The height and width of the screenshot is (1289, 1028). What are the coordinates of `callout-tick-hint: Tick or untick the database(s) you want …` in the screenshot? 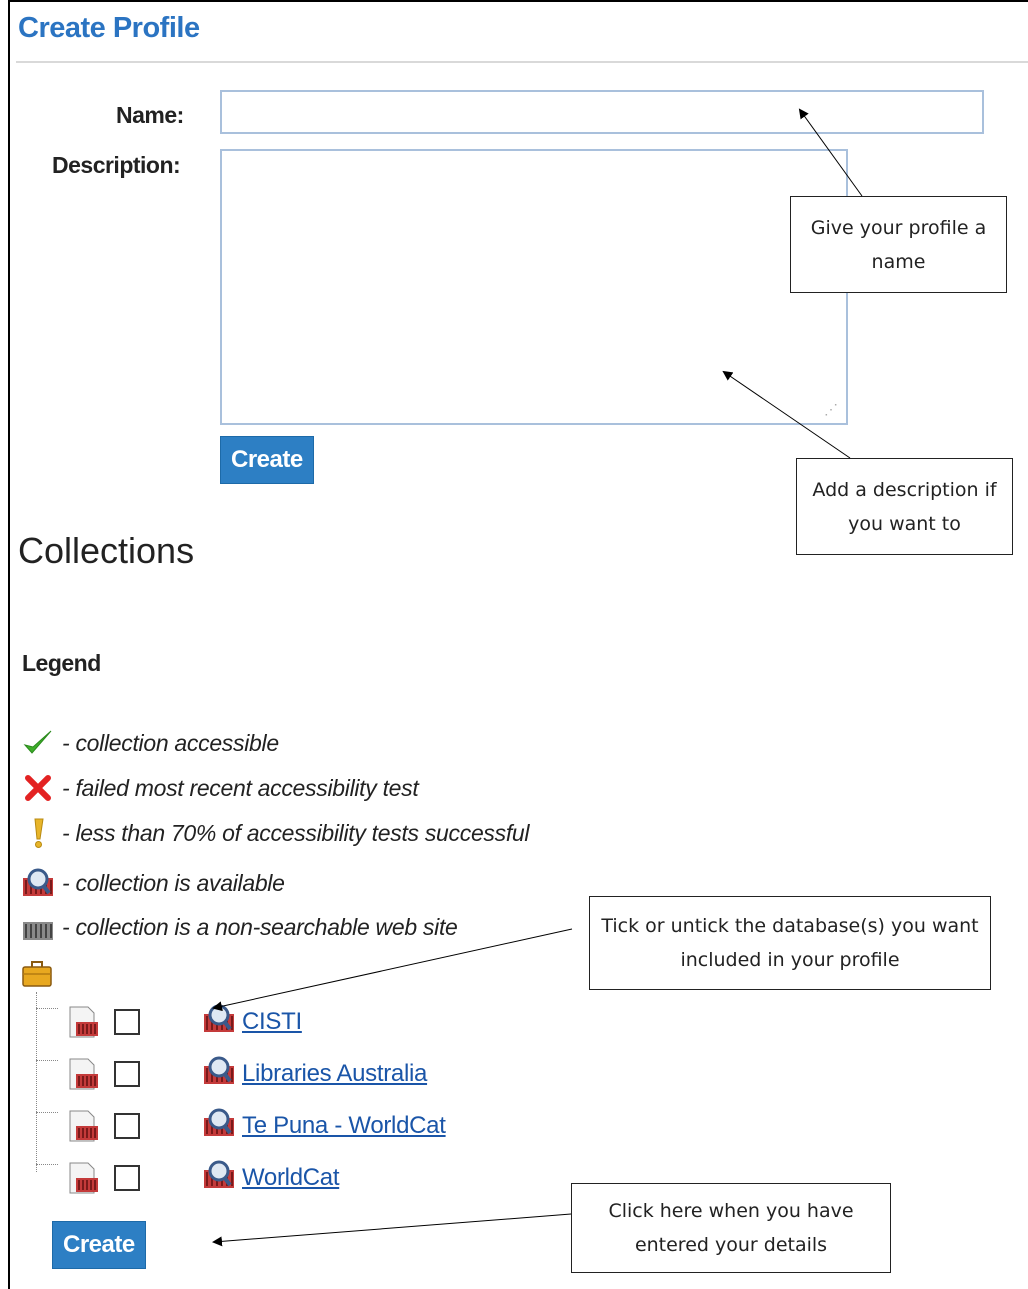 It's located at (790, 943).